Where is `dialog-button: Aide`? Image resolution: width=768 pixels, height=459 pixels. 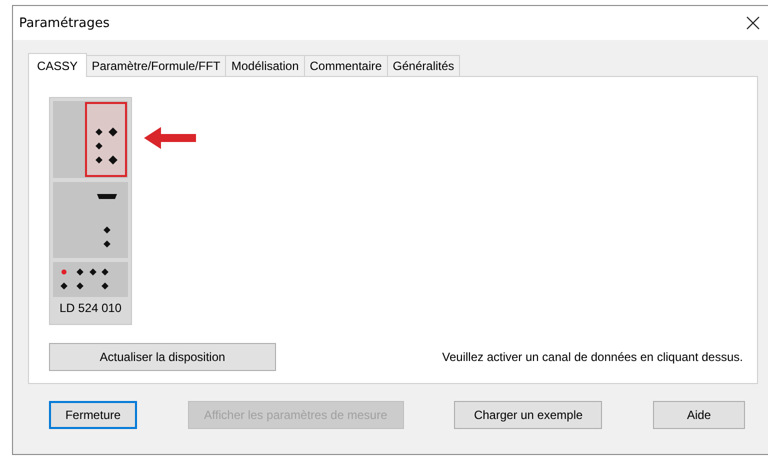
dialog-button: Aide is located at coordinates (698, 415).